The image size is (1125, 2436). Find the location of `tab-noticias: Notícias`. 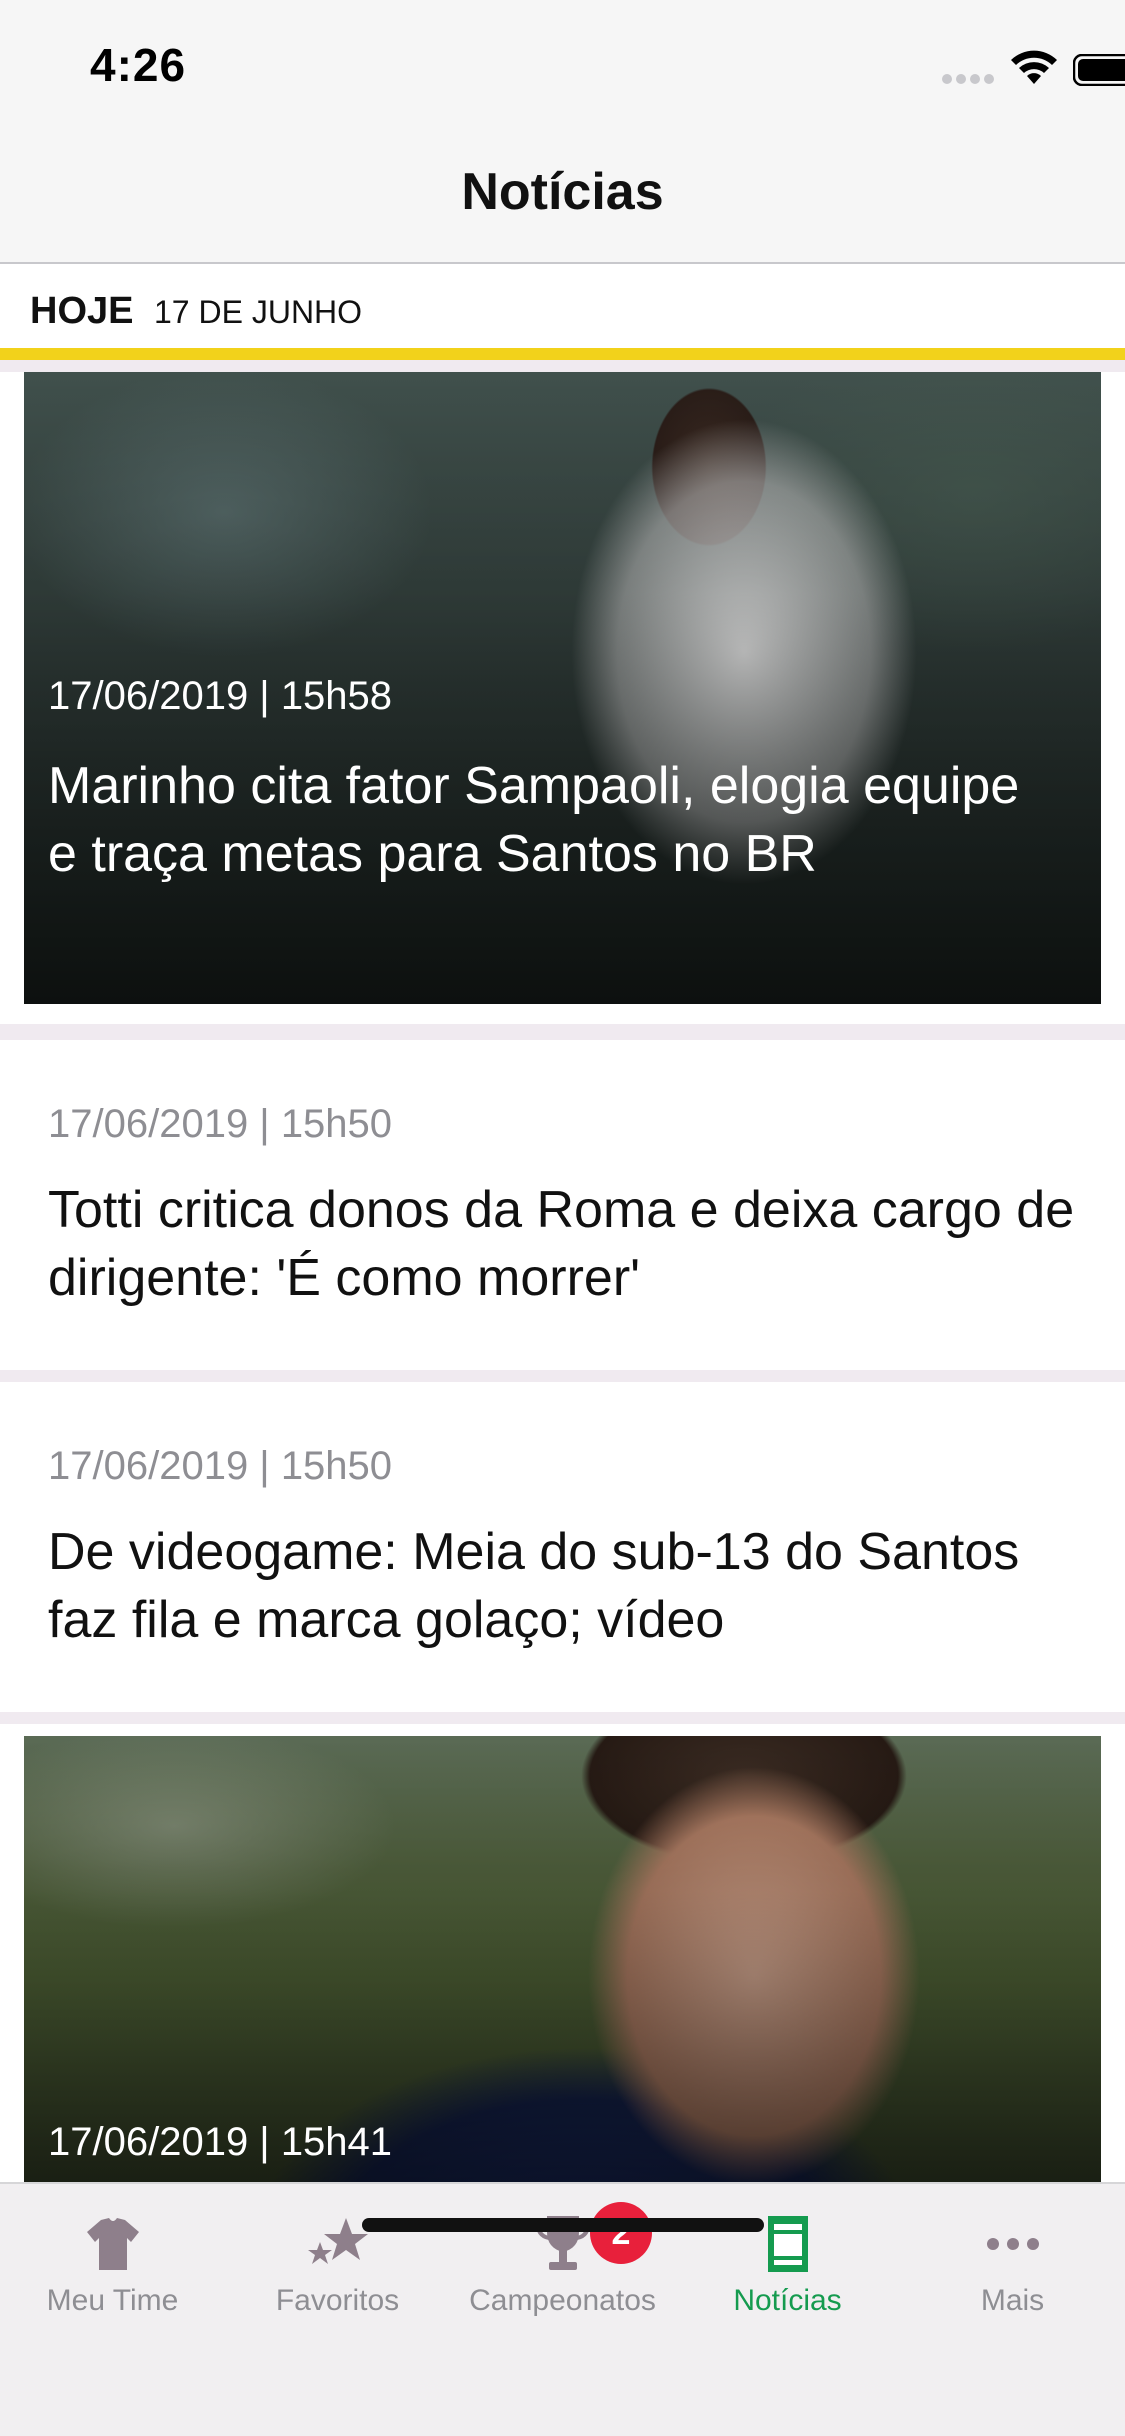

tab-noticias: Notícias is located at coordinates (787, 2259).